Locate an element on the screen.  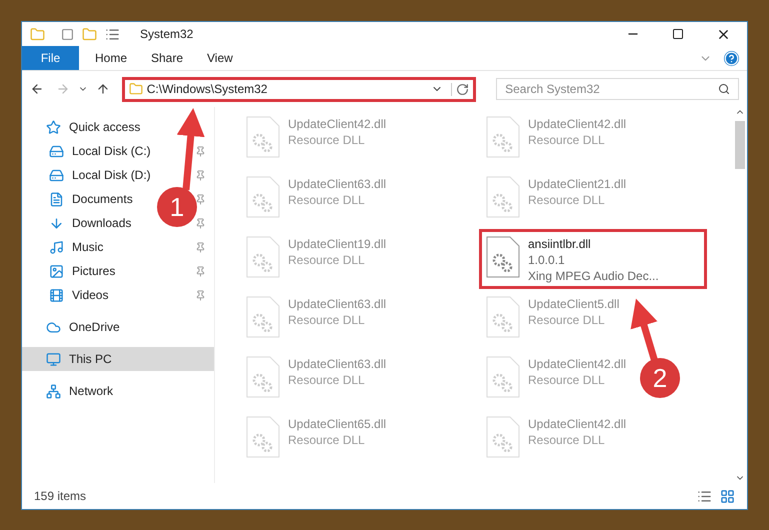
nav-label: OneDrive is located at coordinates (94, 327).